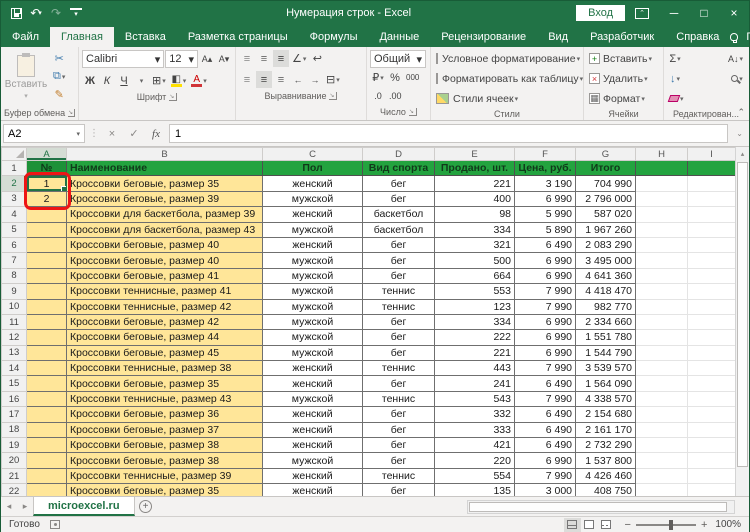 This screenshot has height=532, width=750. What do you see at coordinates (14, 322) in the screenshot?
I see `row-header: 11` at bounding box center [14, 322].